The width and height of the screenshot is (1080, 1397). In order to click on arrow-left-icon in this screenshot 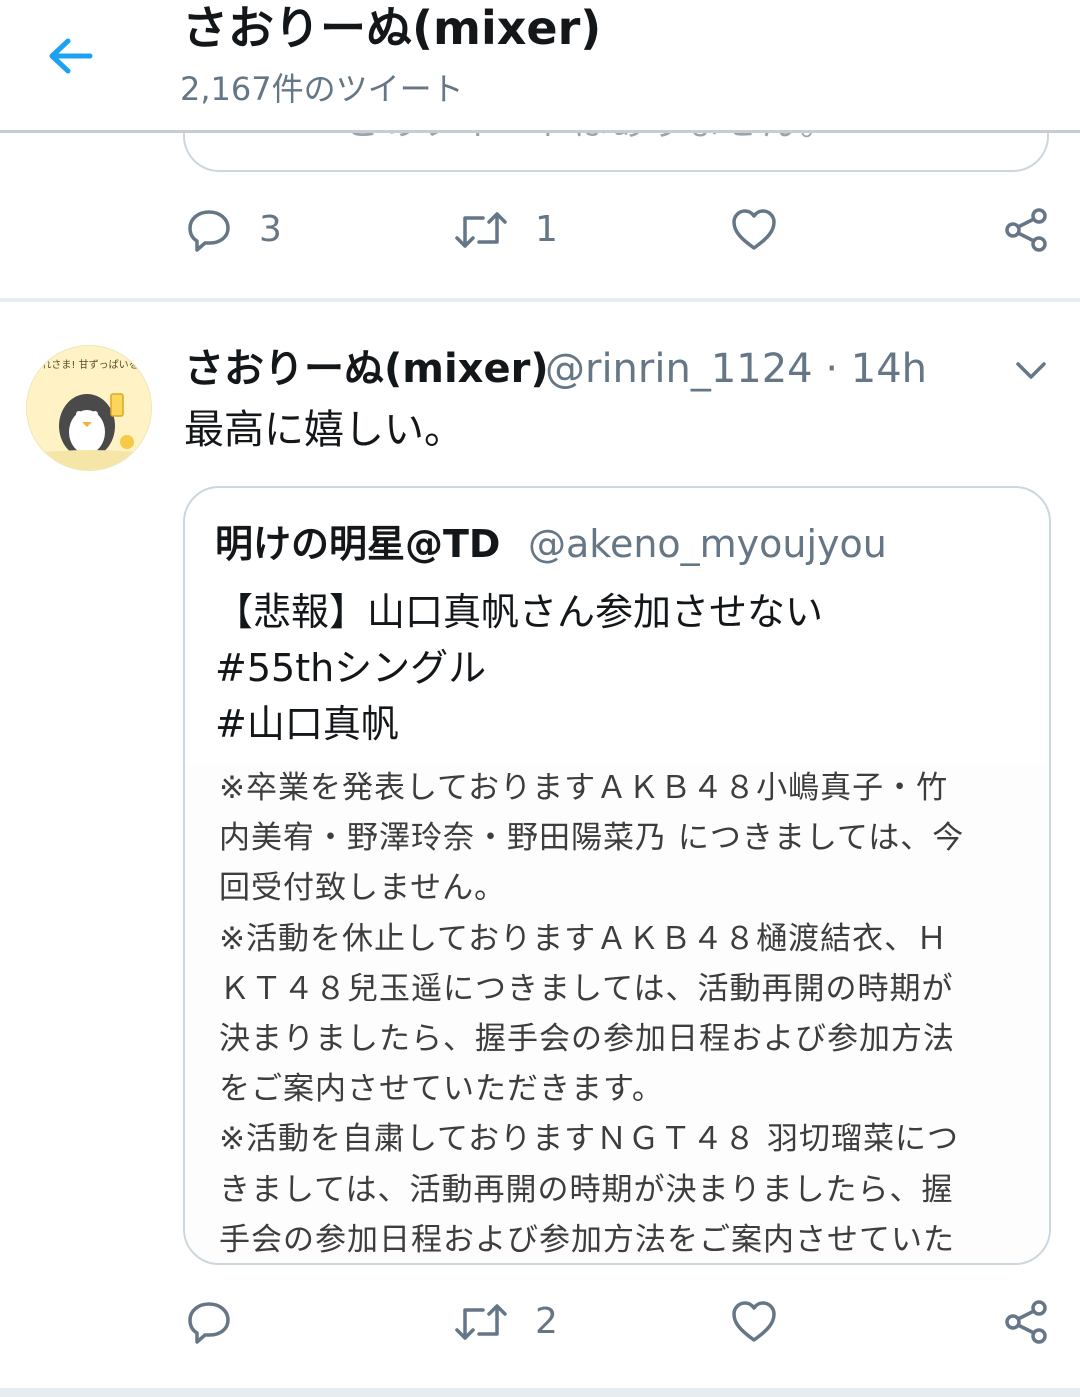, I will do `click(71, 56)`.